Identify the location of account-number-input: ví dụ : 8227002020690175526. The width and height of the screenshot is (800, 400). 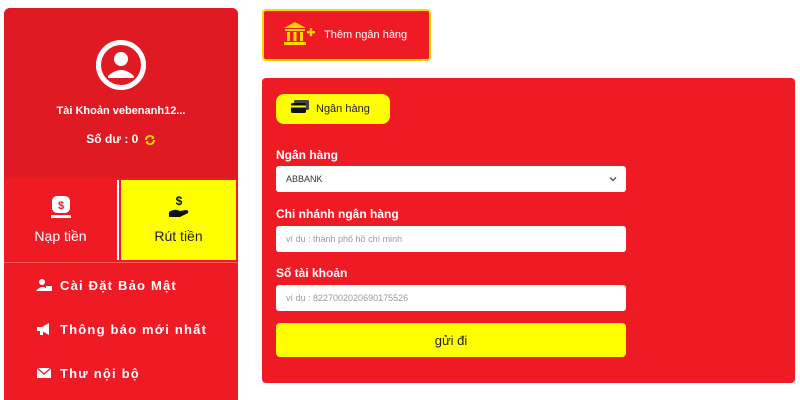
(451, 298).